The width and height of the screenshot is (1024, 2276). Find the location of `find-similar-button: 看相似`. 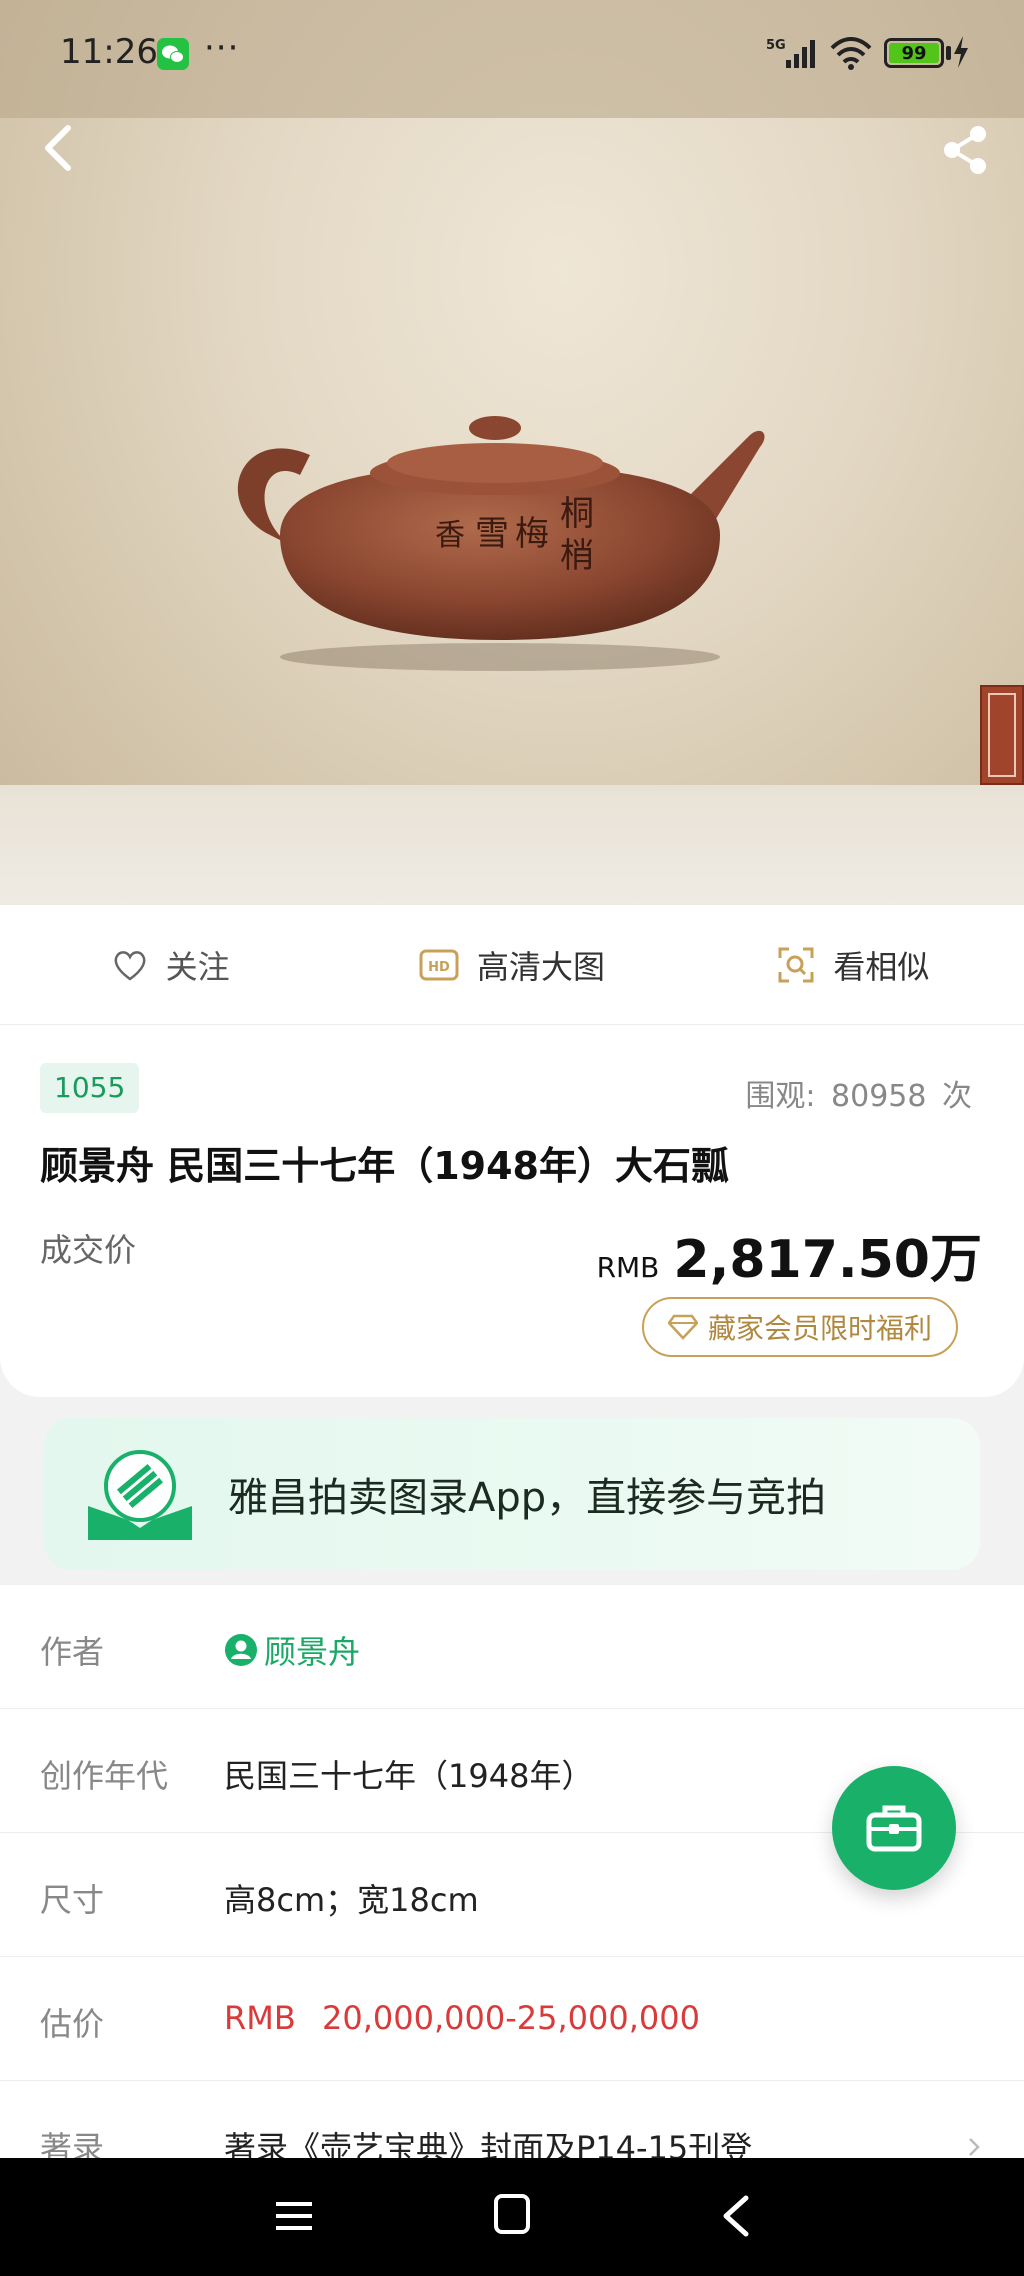

find-similar-button: 看相似 is located at coordinates (853, 964).